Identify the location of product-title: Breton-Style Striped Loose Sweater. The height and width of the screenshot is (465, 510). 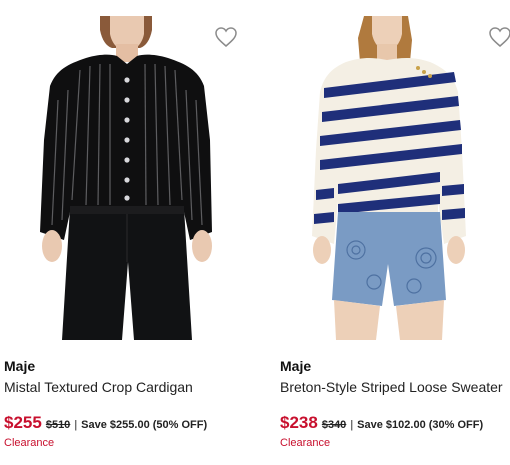
(391, 387).